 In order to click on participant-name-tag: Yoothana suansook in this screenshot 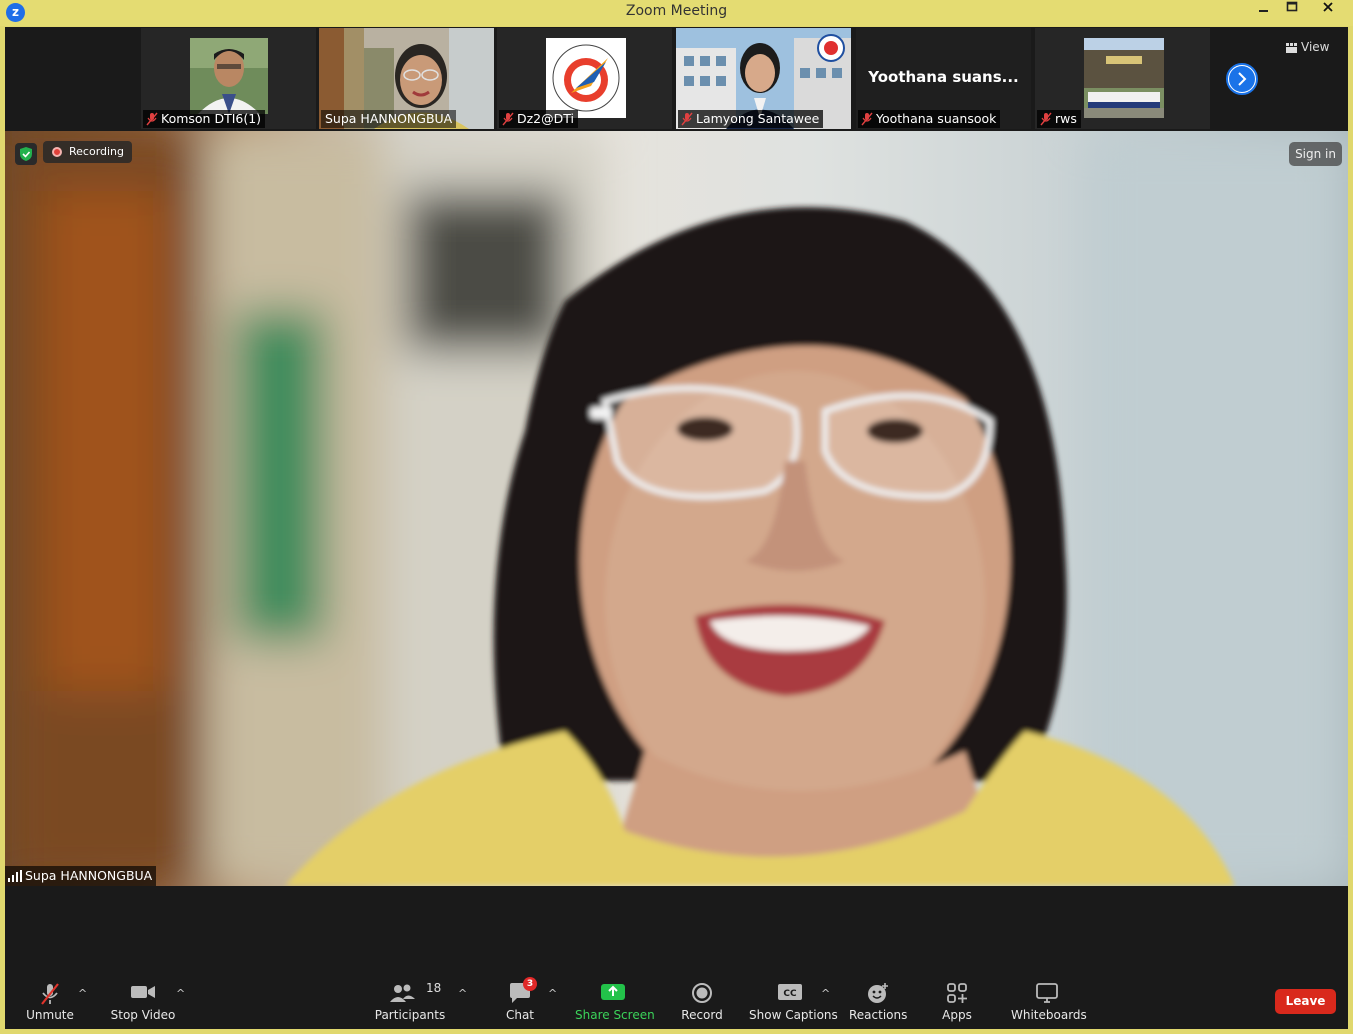, I will do `click(929, 119)`.